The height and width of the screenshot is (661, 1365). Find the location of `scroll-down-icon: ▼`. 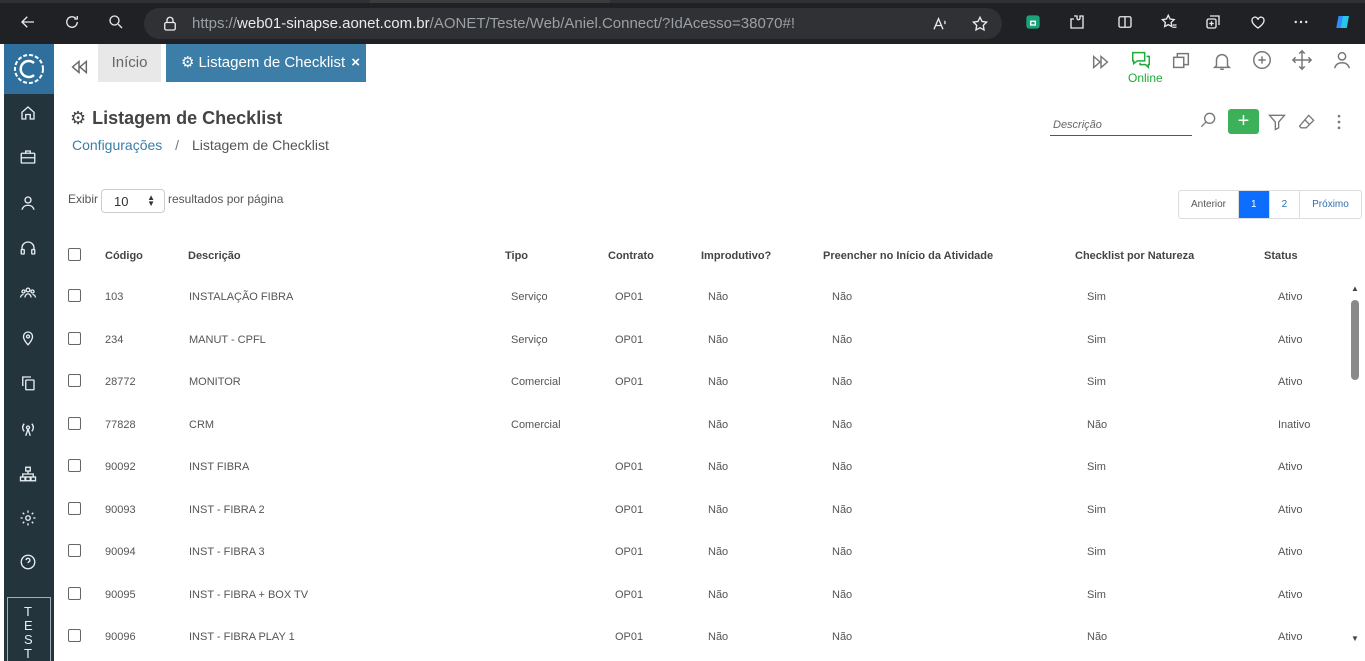

scroll-down-icon: ▼ is located at coordinates (1355, 638).